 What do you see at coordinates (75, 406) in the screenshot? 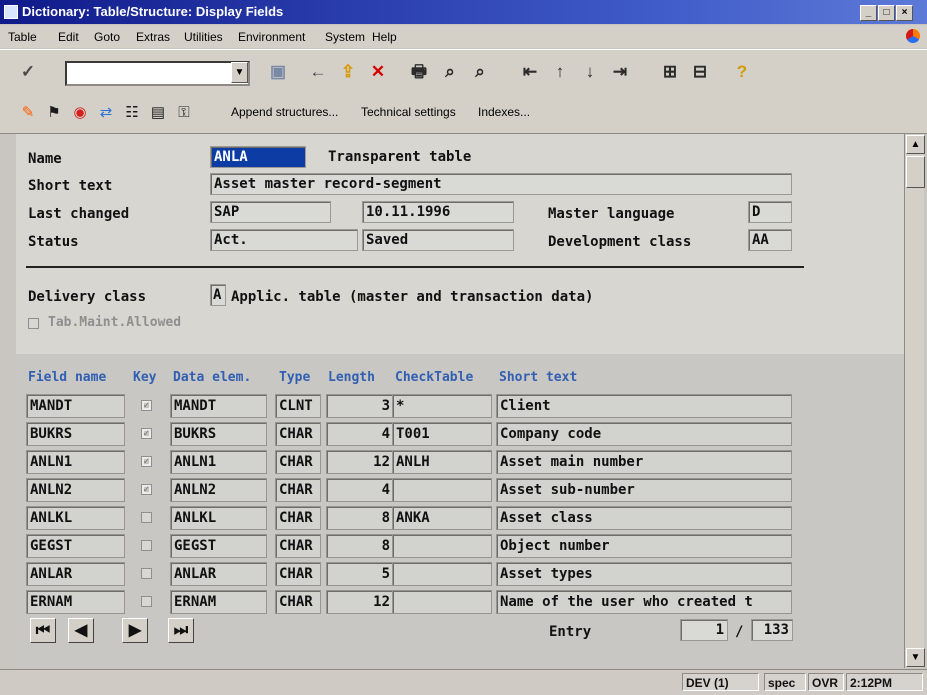
I see `field-name-cell: MANDT` at bounding box center [75, 406].